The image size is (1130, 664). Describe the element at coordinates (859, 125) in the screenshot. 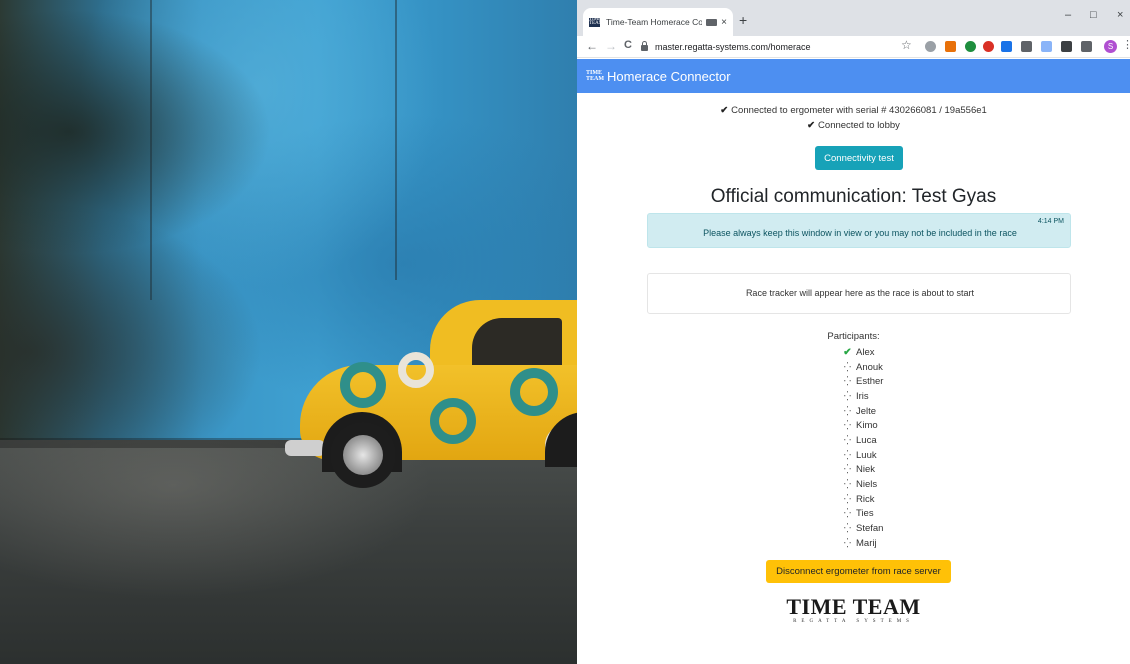

I see `lobby-status-text: Connected to lobby` at that location.